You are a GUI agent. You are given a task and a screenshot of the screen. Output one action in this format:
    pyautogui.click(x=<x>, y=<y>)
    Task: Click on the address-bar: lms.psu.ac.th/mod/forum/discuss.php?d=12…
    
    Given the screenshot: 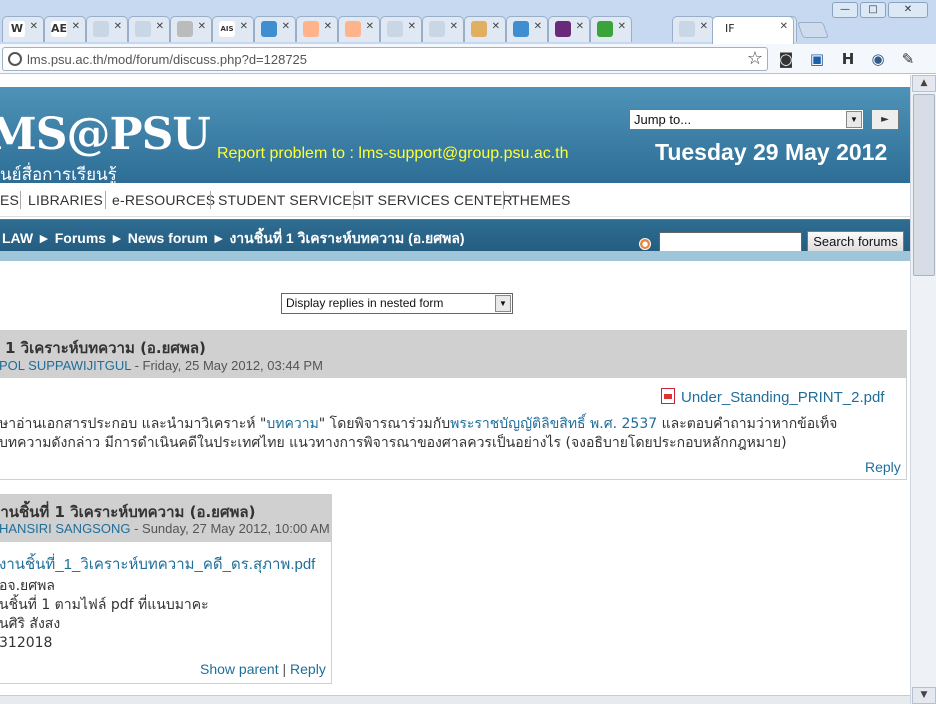 What is the action you would take?
    pyautogui.click(x=385, y=59)
    